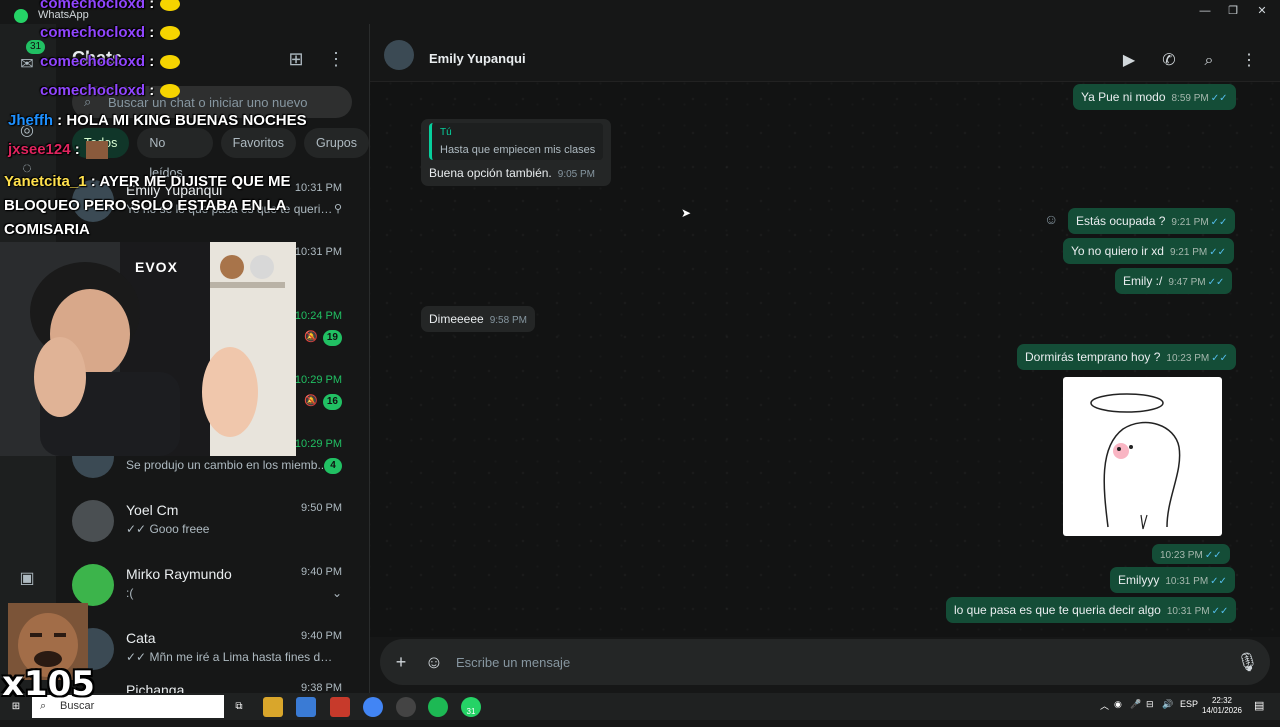 The width and height of the screenshot is (1280, 727). What do you see at coordinates (438, 707) in the screenshot?
I see `spotify-icon` at bounding box center [438, 707].